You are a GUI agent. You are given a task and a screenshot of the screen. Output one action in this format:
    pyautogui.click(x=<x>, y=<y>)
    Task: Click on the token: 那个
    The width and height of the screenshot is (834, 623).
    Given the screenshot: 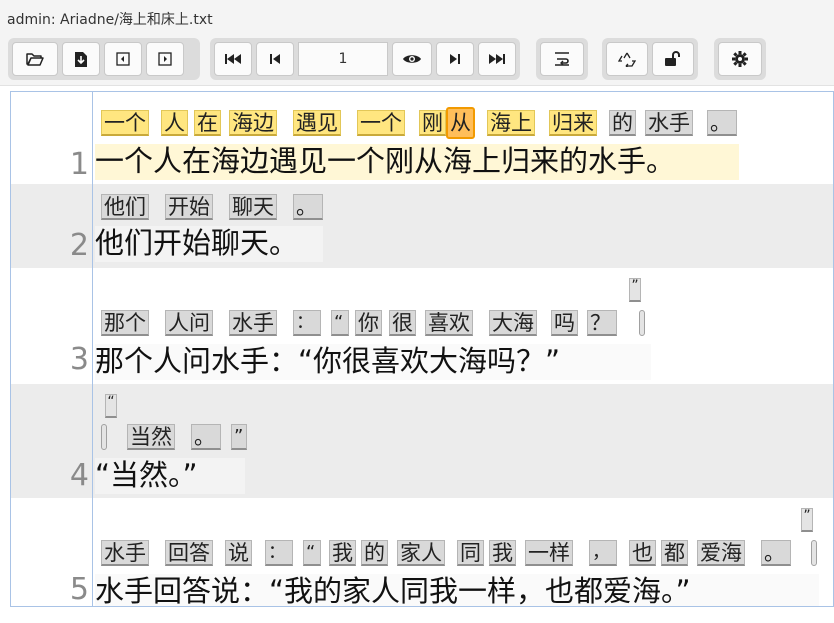 What is the action you would take?
    pyautogui.click(x=125, y=323)
    